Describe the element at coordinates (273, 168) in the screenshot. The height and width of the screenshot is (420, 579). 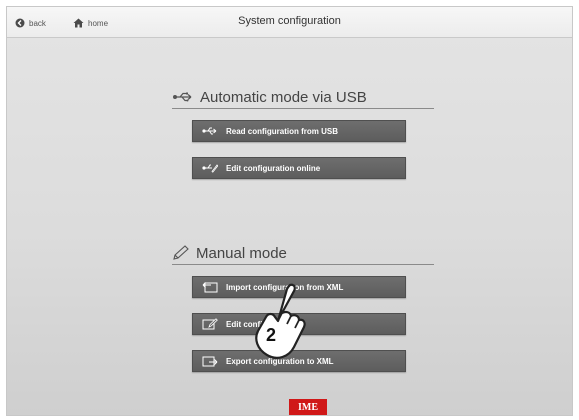
I see `edit-config-online-label: Edit configuration online` at that location.